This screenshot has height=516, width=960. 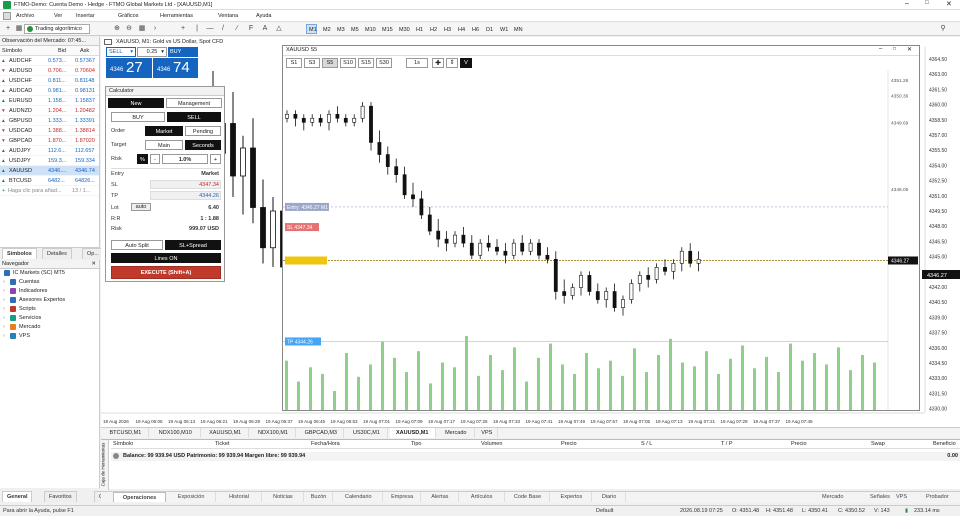 I want to click on chart-tab-8: VPS, so click(x=487, y=433).